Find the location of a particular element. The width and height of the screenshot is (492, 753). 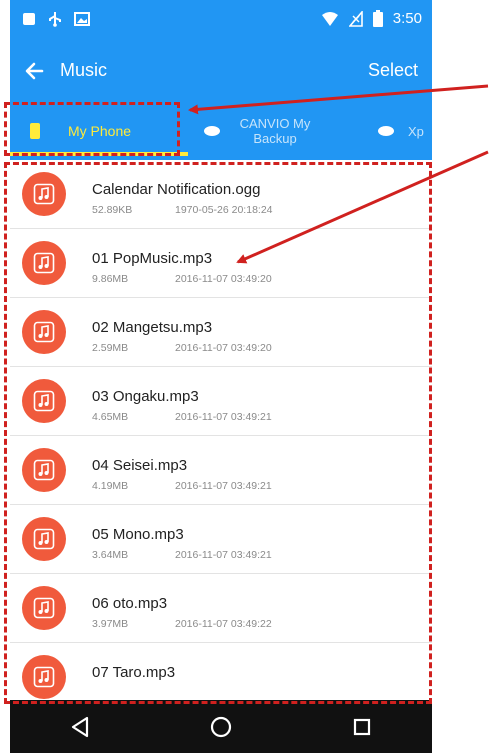

annotation-arrows is located at coordinates (338, 174).